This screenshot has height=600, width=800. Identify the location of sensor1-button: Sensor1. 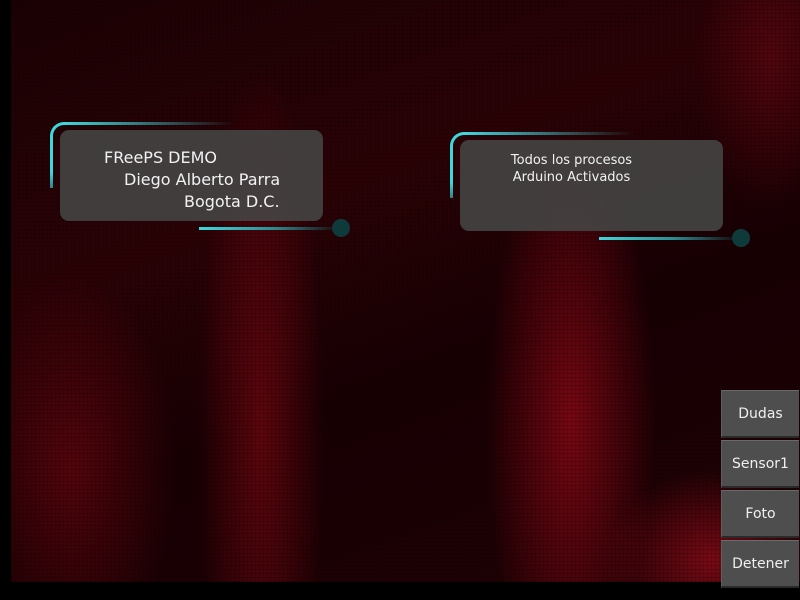
(760, 464).